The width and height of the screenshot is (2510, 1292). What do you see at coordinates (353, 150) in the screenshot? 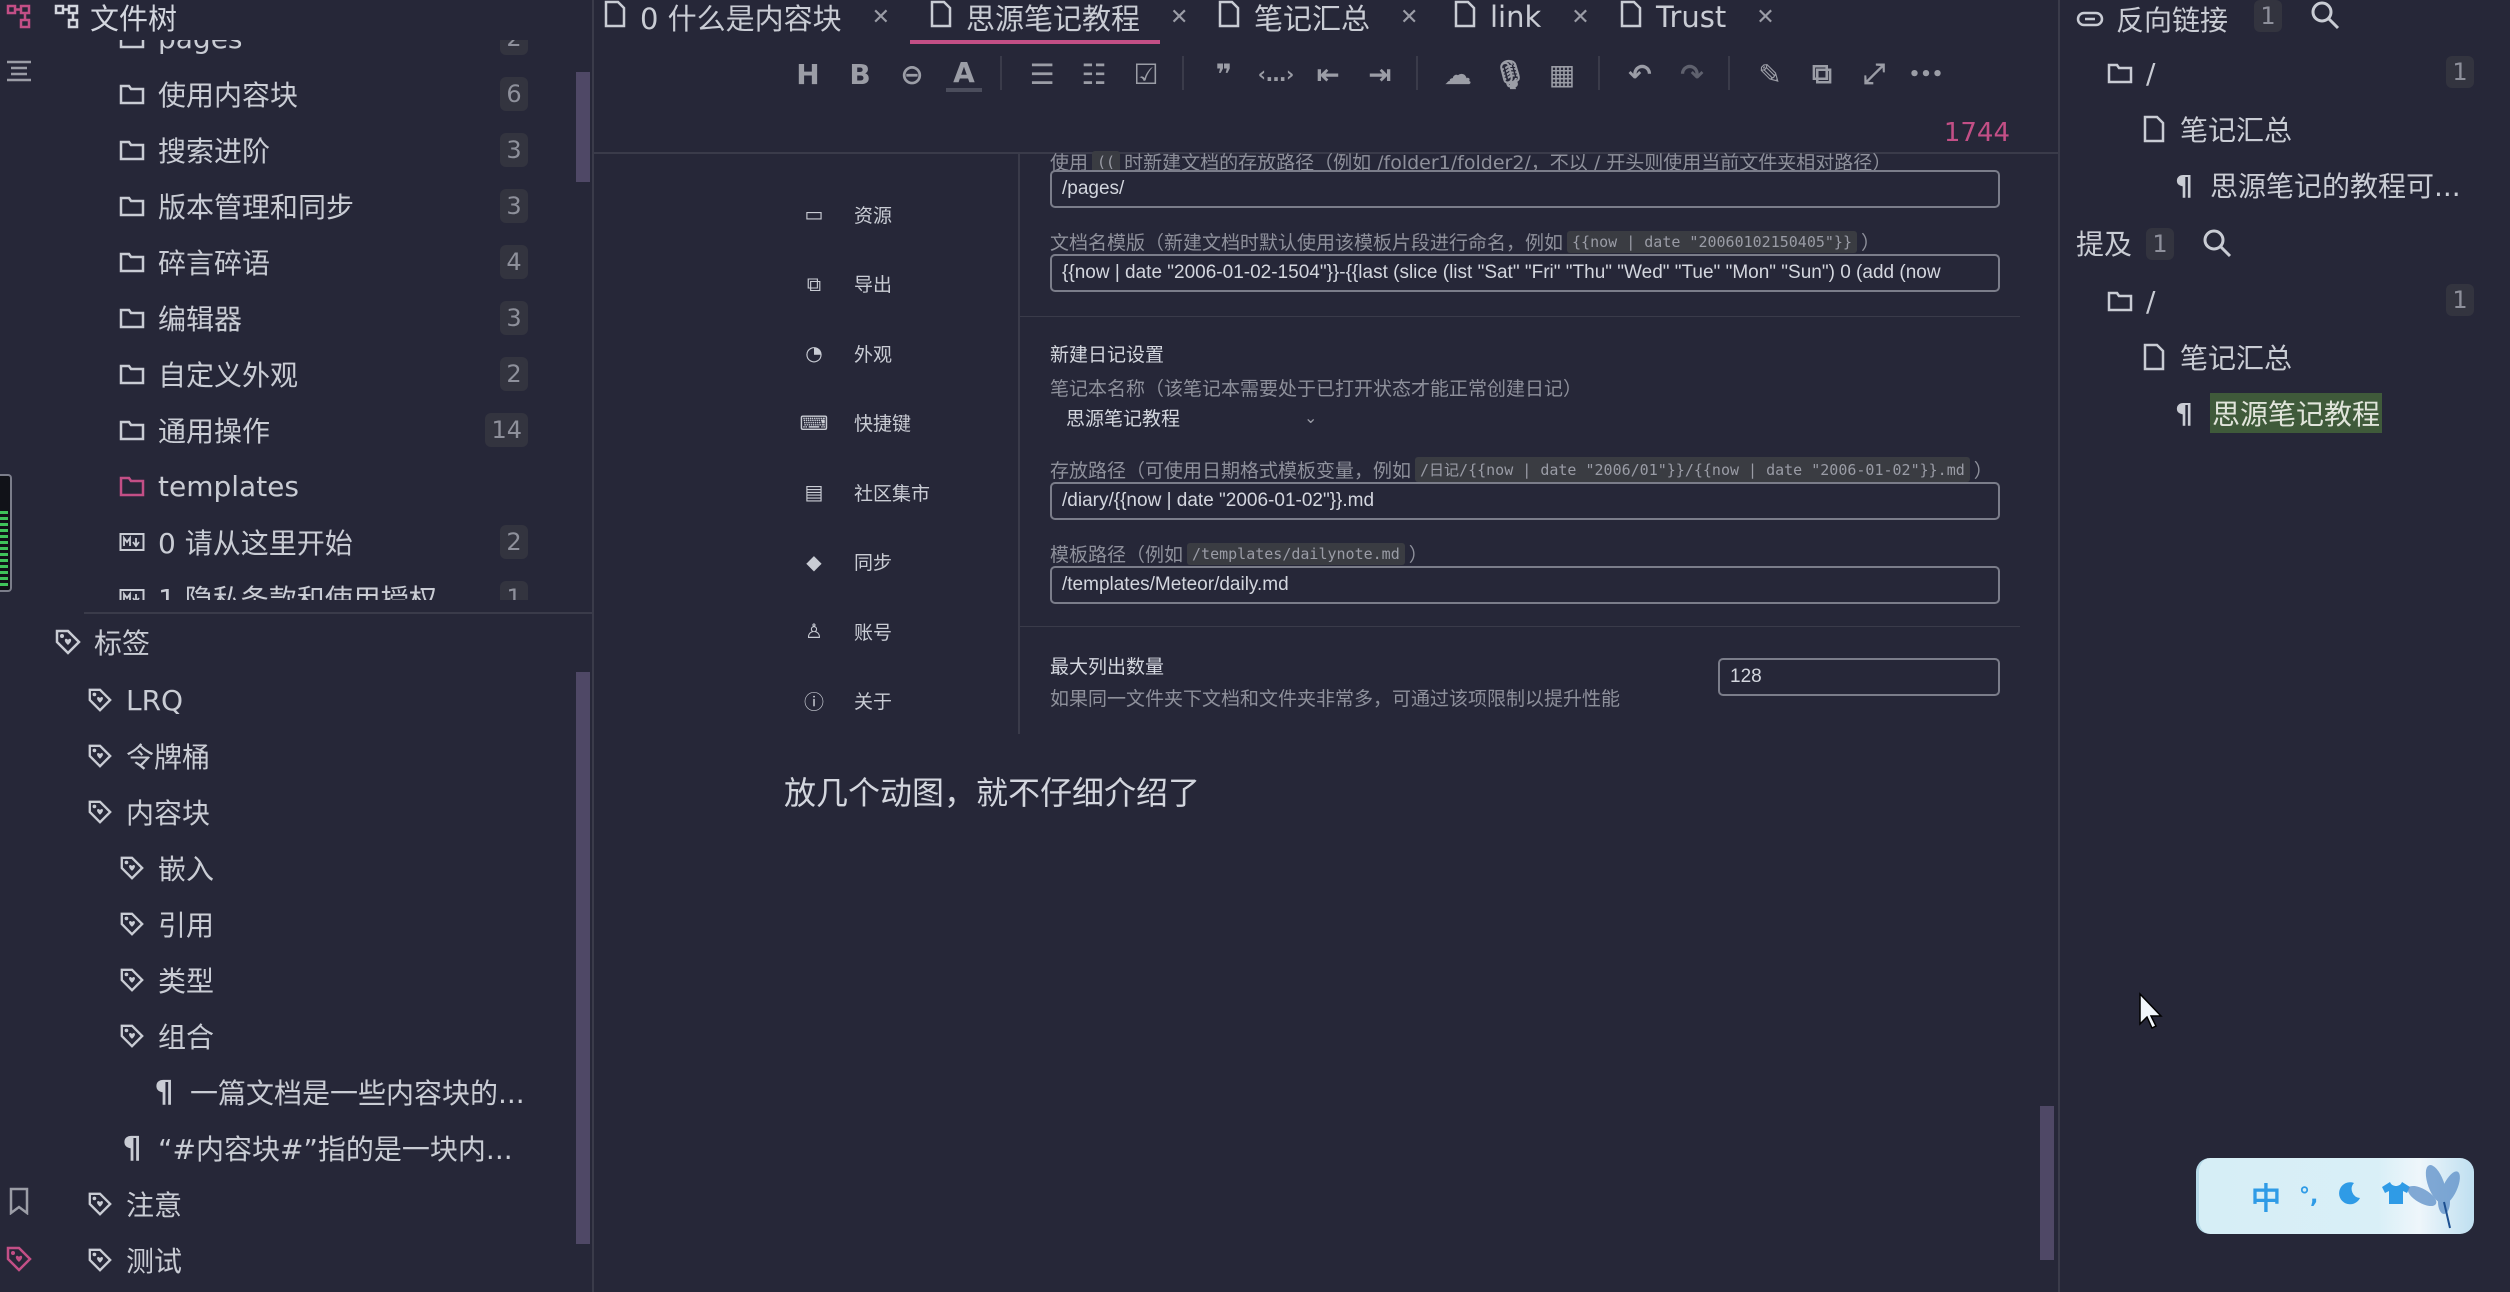
I see `file-tree-item: 搜索进阶 3` at bounding box center [353, 150].